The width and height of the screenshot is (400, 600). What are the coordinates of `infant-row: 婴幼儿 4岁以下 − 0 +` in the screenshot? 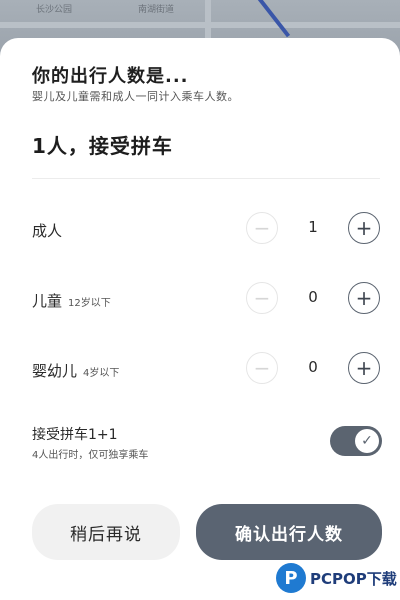 It's located at (206, 369).